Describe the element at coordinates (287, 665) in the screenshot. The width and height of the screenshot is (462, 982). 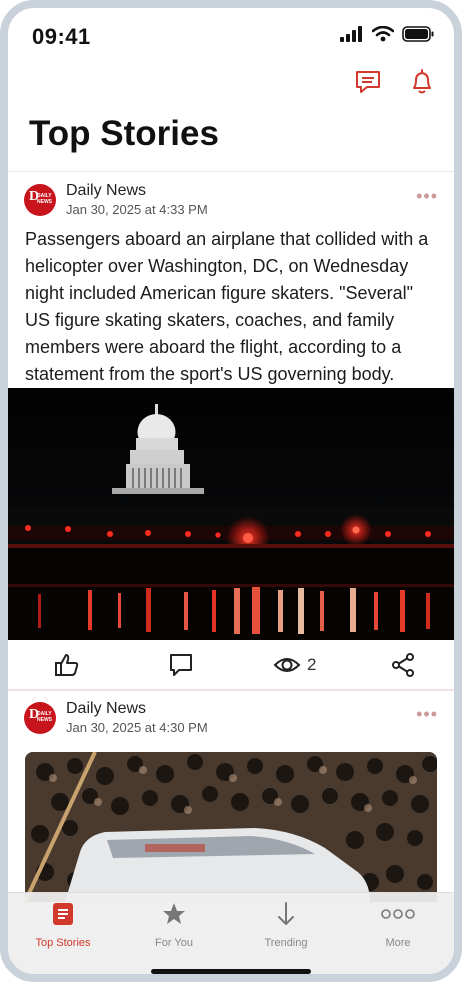
I see `eye-icon` at that location.